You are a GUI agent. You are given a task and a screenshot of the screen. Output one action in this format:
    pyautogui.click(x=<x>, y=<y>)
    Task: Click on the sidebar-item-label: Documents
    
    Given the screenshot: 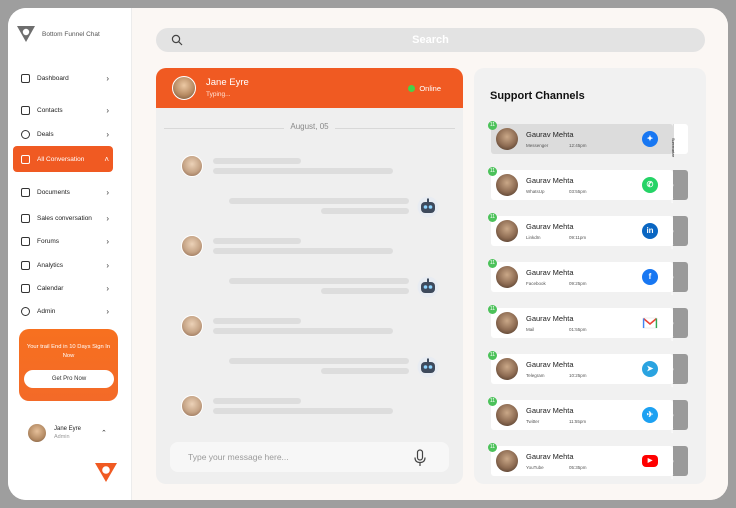 What is the action you would take?
    pyautogui.click(x=53, y=192)
    